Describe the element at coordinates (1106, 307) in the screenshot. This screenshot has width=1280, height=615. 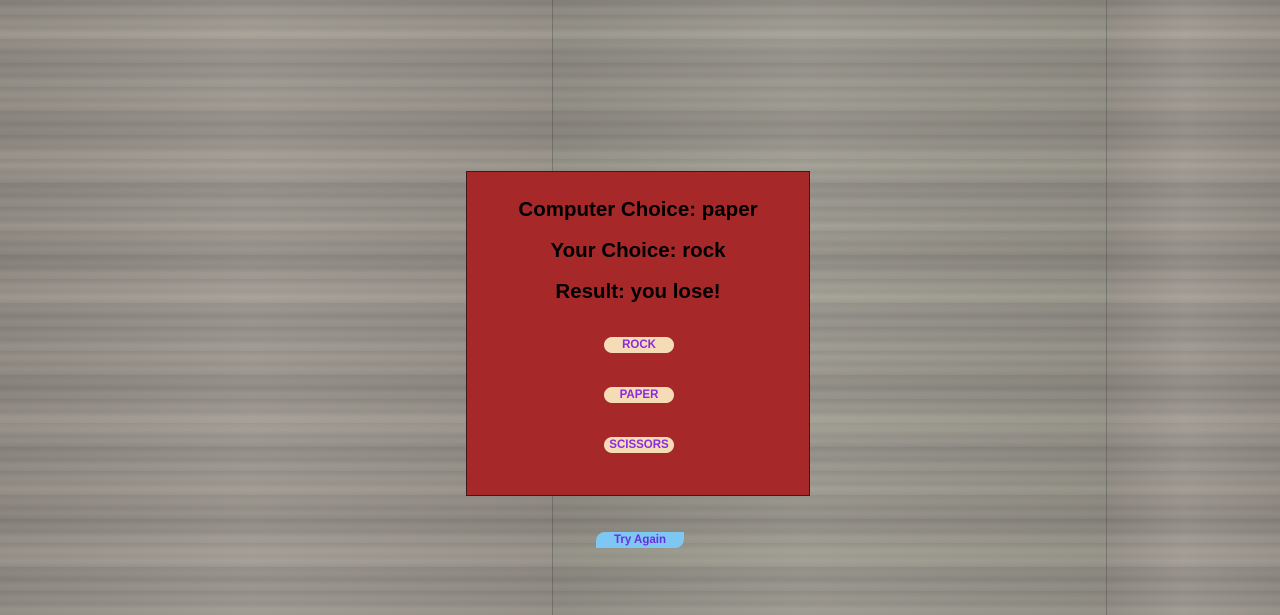
I see `background-seam` at that location.